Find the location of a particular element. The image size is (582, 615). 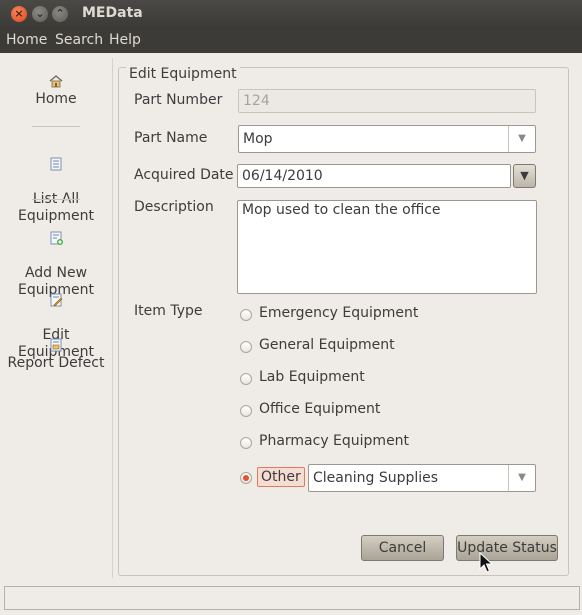

menu-search: Search is located at coordinates (79, 40).